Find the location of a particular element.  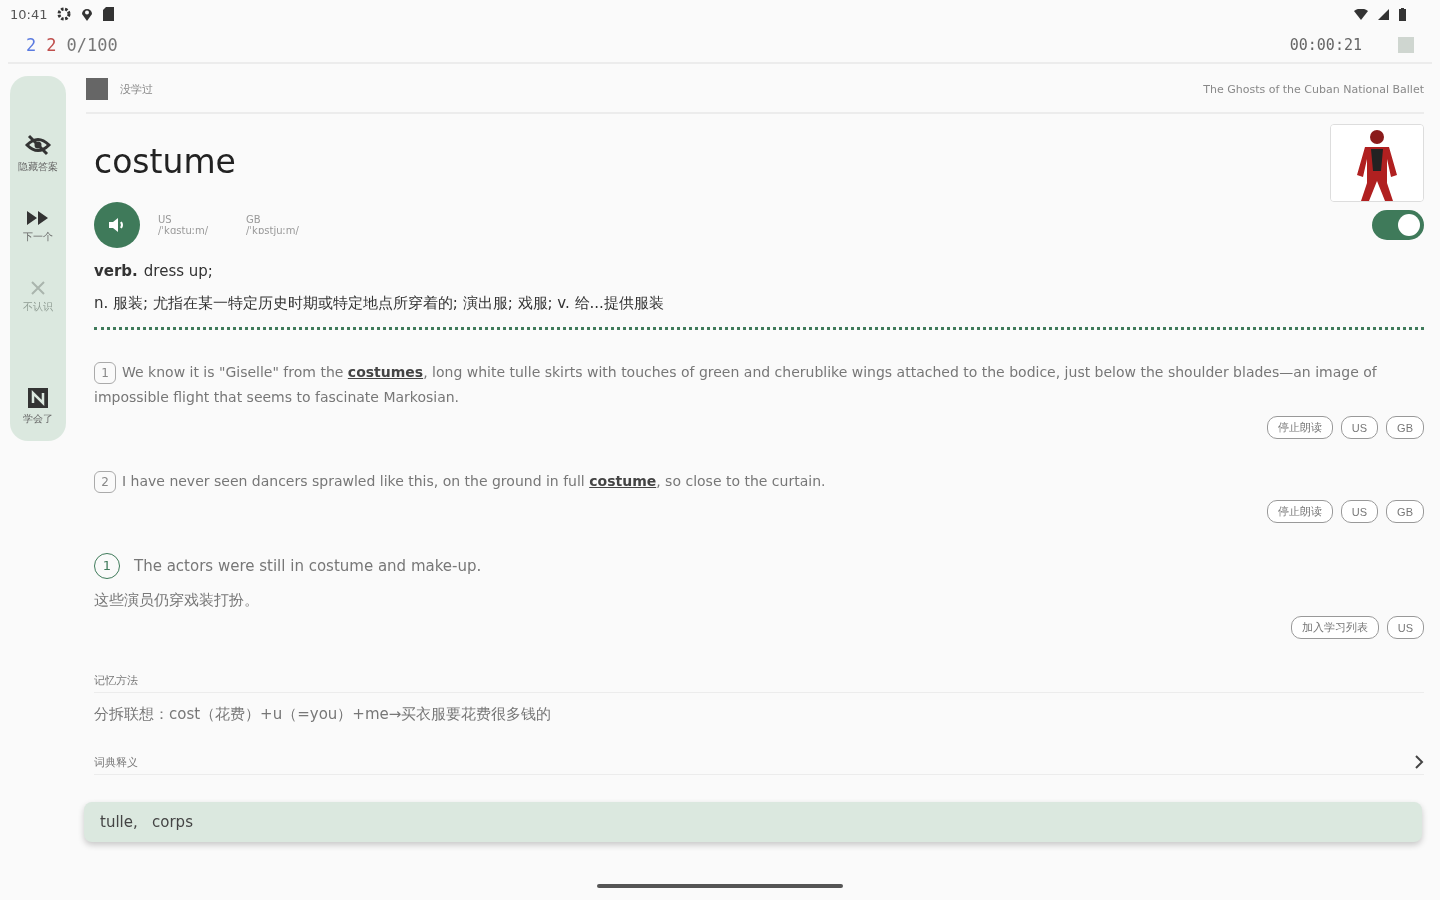

memory-tip: 分拆联想：cost（花费）+u（=you）+me→买衣服要花费很多钱的 is located at coordinates (323, 714).